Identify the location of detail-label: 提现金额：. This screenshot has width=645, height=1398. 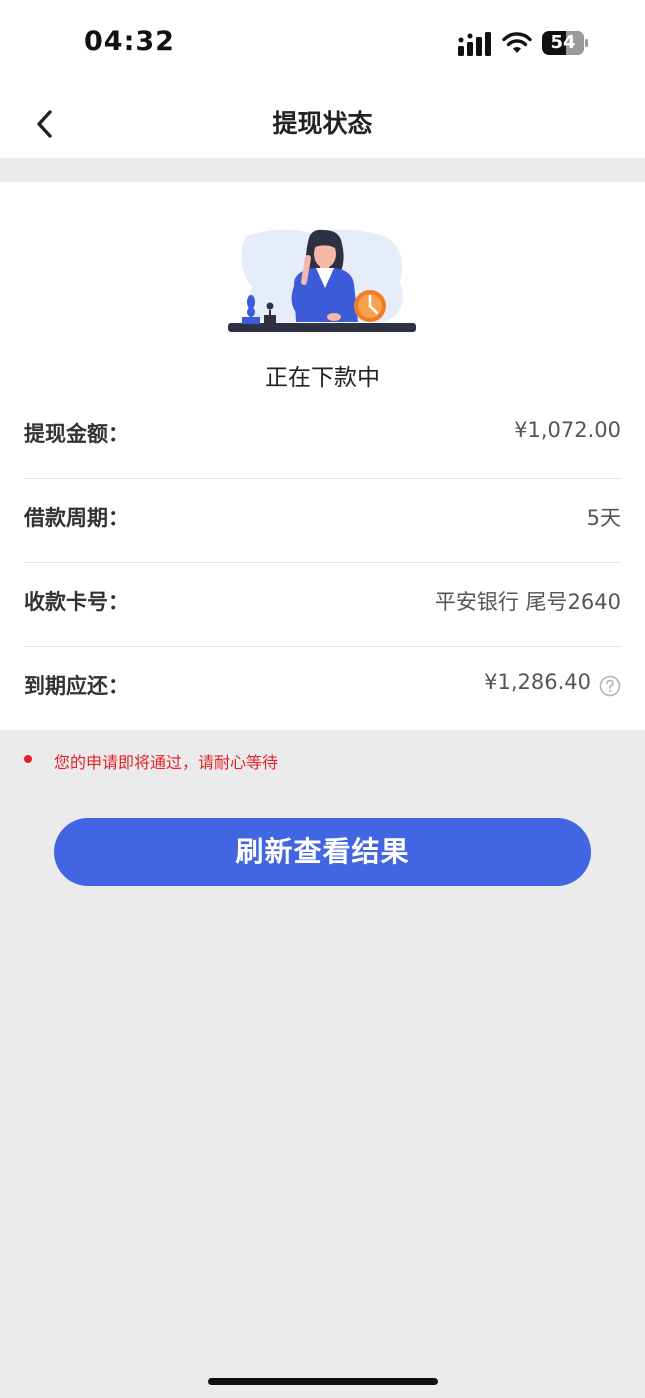
(76, 434).